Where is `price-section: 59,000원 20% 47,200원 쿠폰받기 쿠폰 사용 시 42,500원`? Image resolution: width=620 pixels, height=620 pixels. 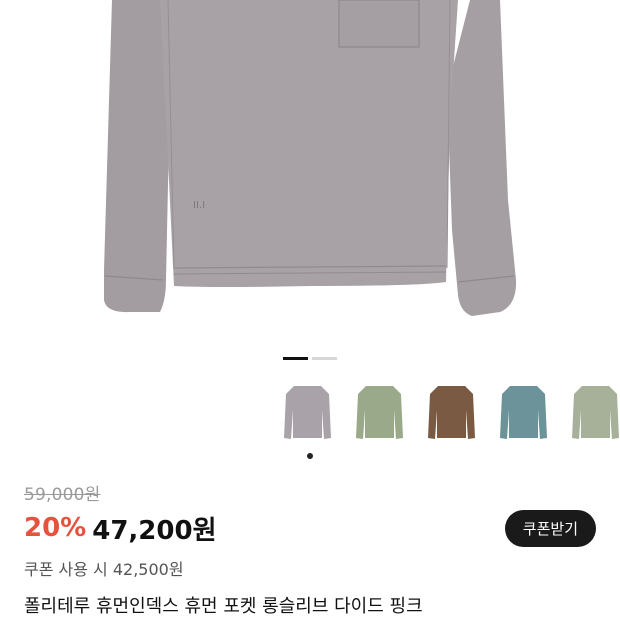 price-section: 59,000원 20% 47,200원 쿠폰받기 쿠폰 사용 시 42,500원 is located at coordinates (310, 530).